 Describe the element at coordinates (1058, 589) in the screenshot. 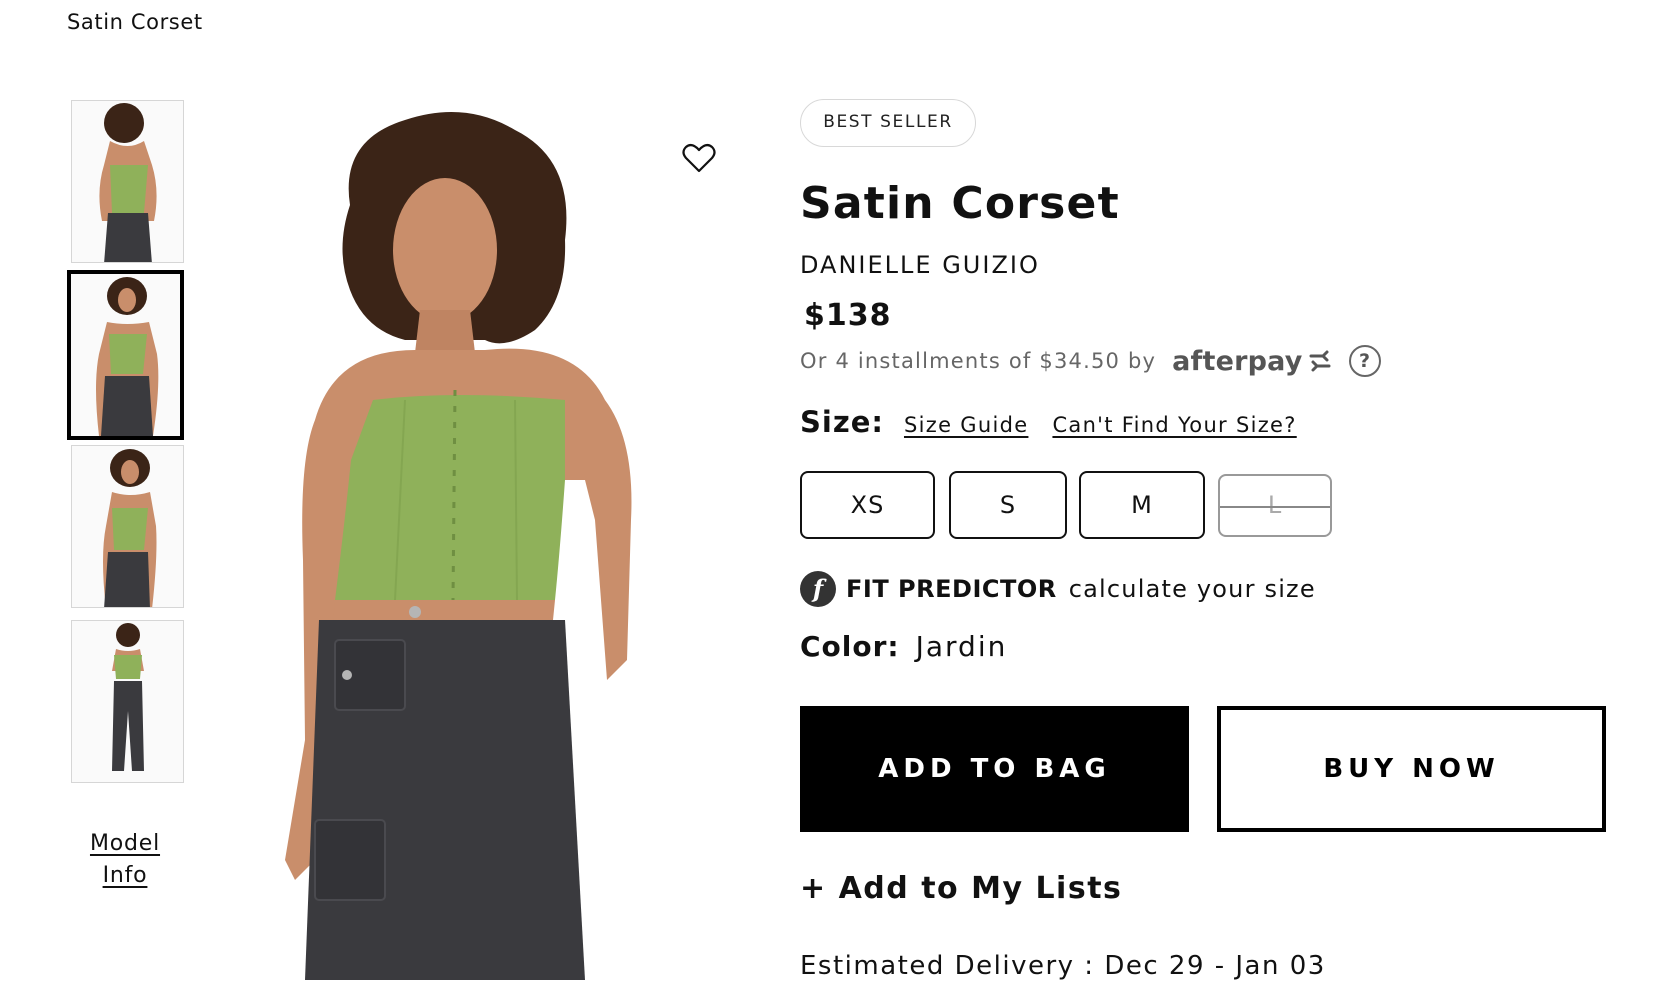

I see `fit-predictor-row: f FIT PREDICTOR calculate your size` at that location.